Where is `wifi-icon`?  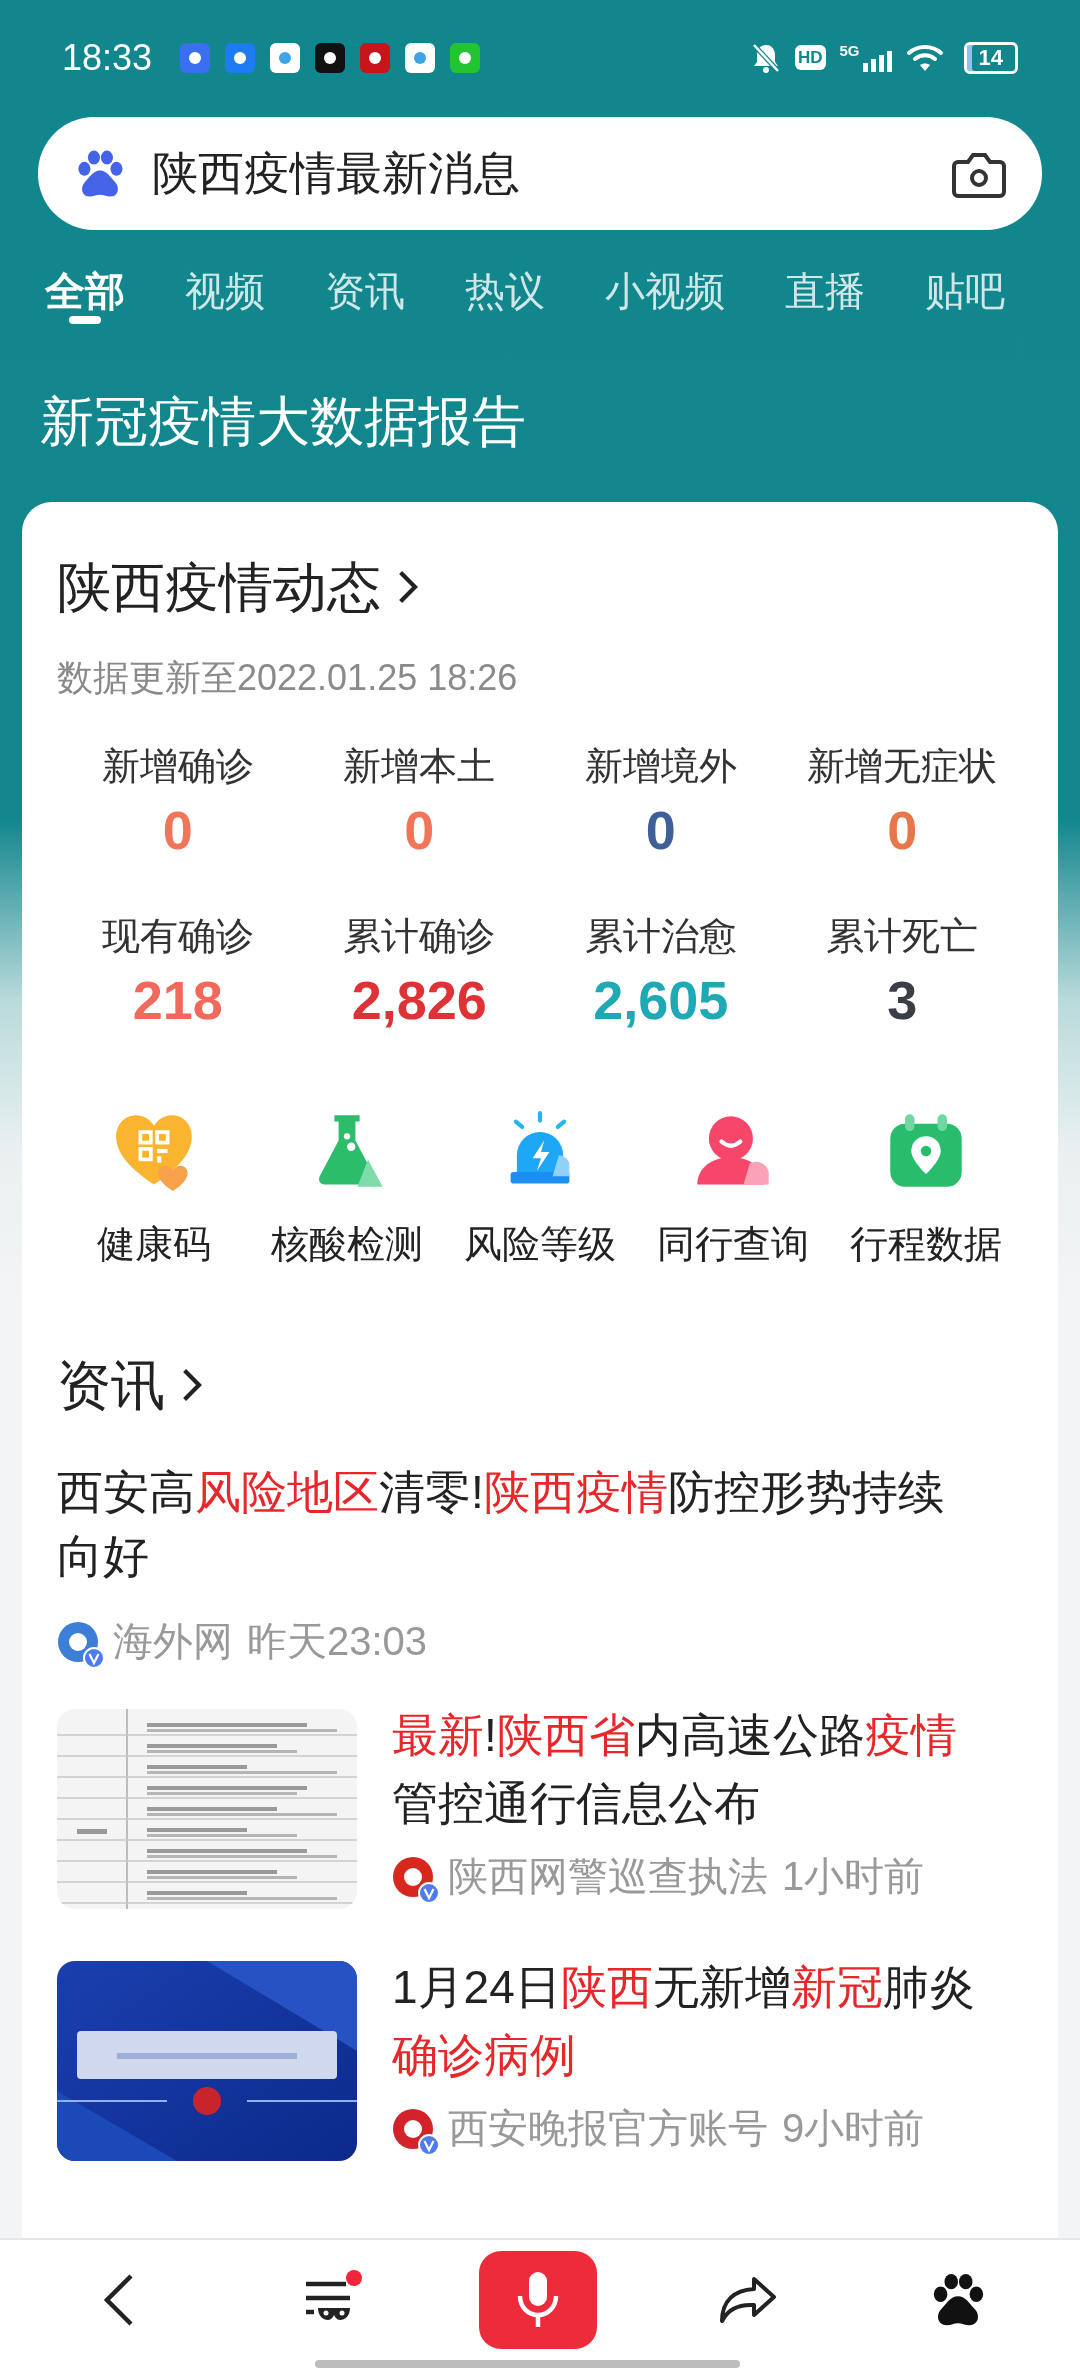
wifi-icon is located at coordinates (924, 57).